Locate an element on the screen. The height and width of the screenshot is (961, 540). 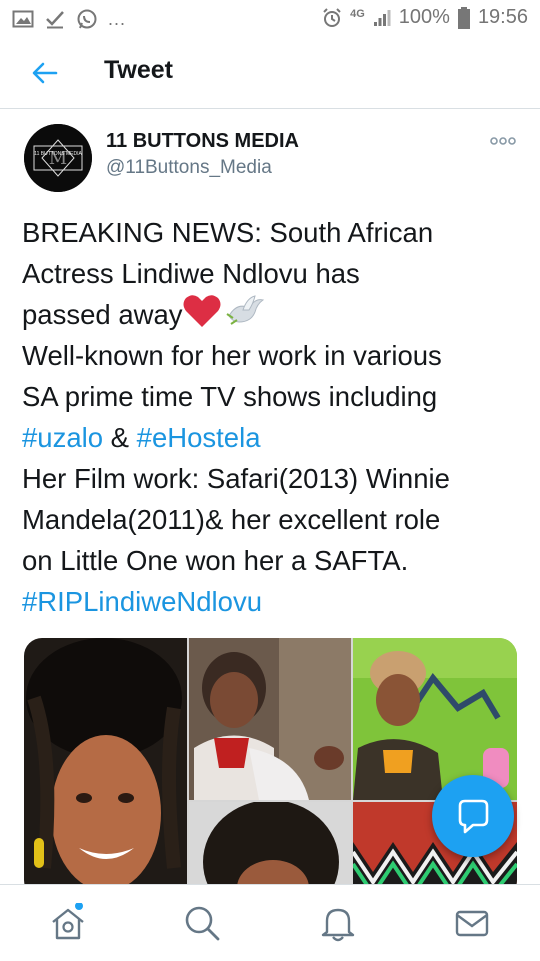
tweet-line: Well-known for her work in various is located at coordinates (272, 355).